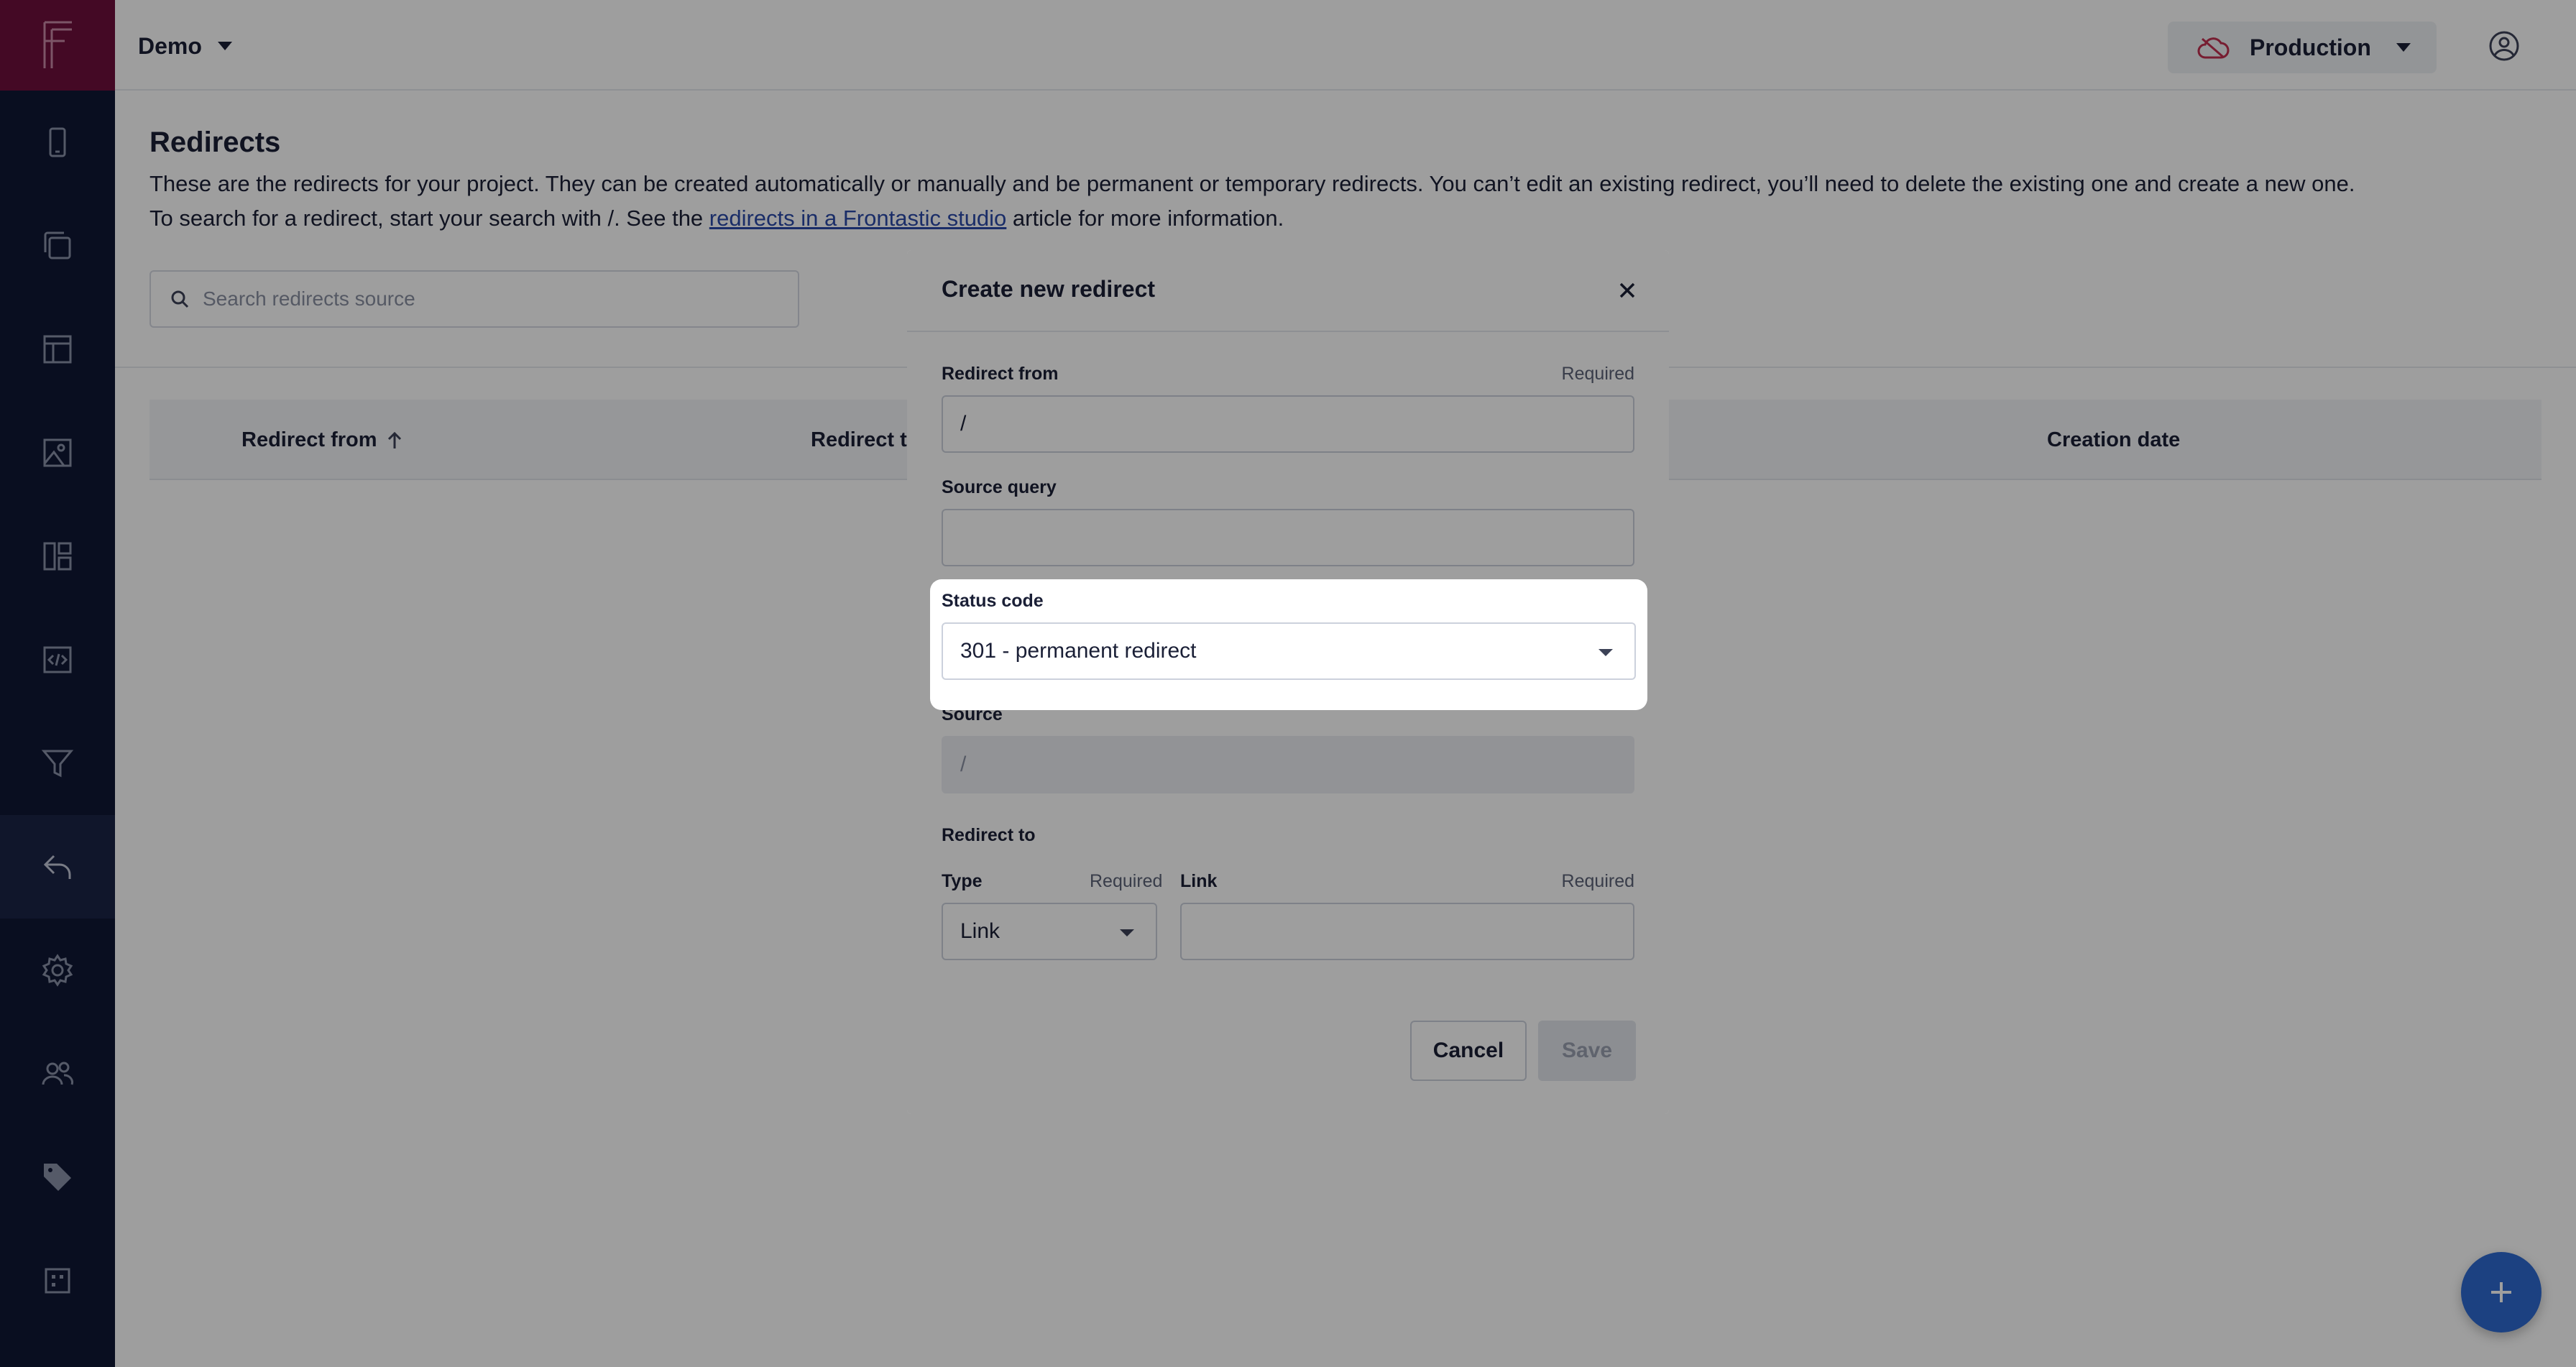 The image size is (2576, 1367). I want to click on type-select: Link, so click(1049, 931).